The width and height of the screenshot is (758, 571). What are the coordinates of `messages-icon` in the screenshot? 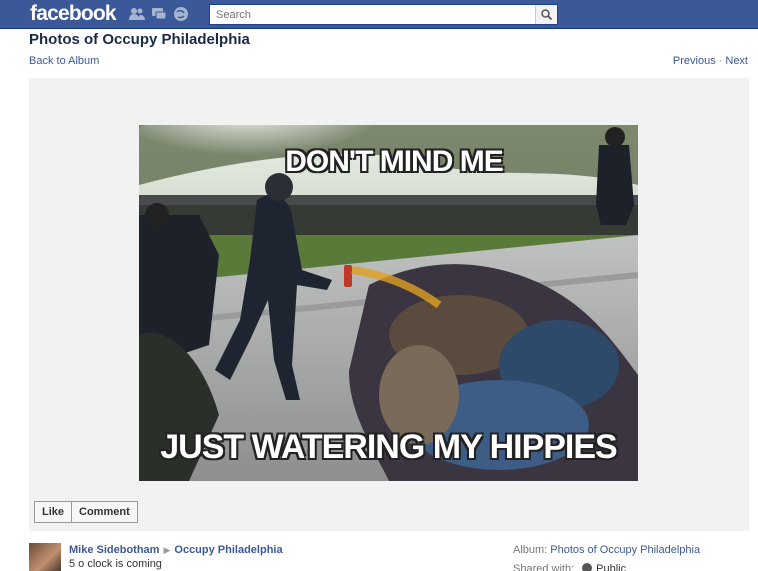 It's located at (159, 14).